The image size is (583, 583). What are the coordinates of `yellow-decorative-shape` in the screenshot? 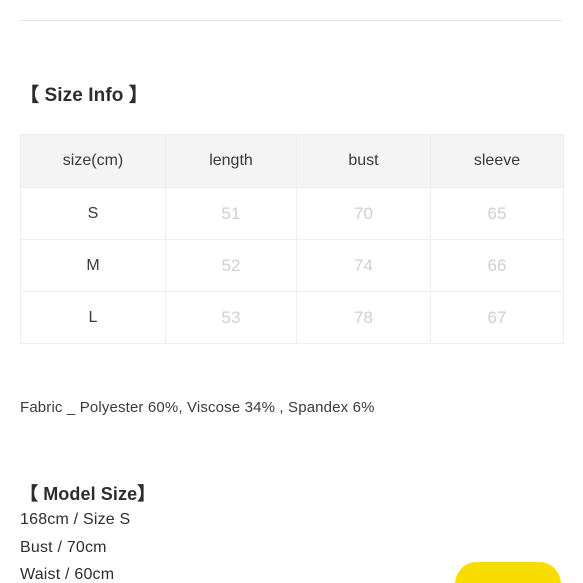 It's located at (508, 572).